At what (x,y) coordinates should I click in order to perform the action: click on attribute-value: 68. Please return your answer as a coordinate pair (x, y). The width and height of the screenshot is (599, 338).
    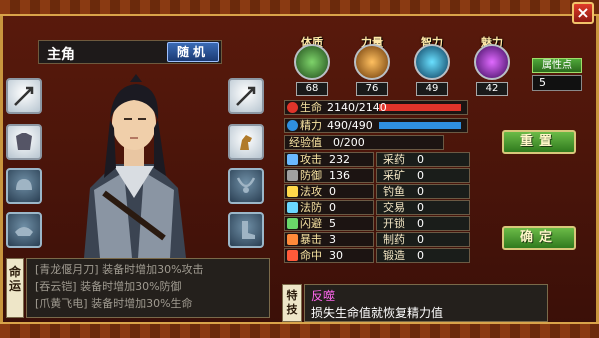
    Looking at the image, I should click on (312, 89).